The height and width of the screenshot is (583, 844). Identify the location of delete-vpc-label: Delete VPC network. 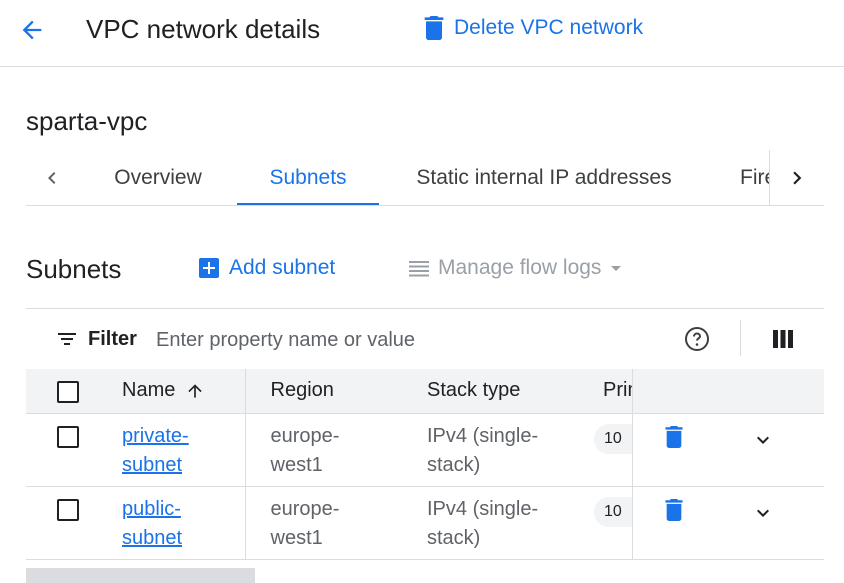
(549, 27).